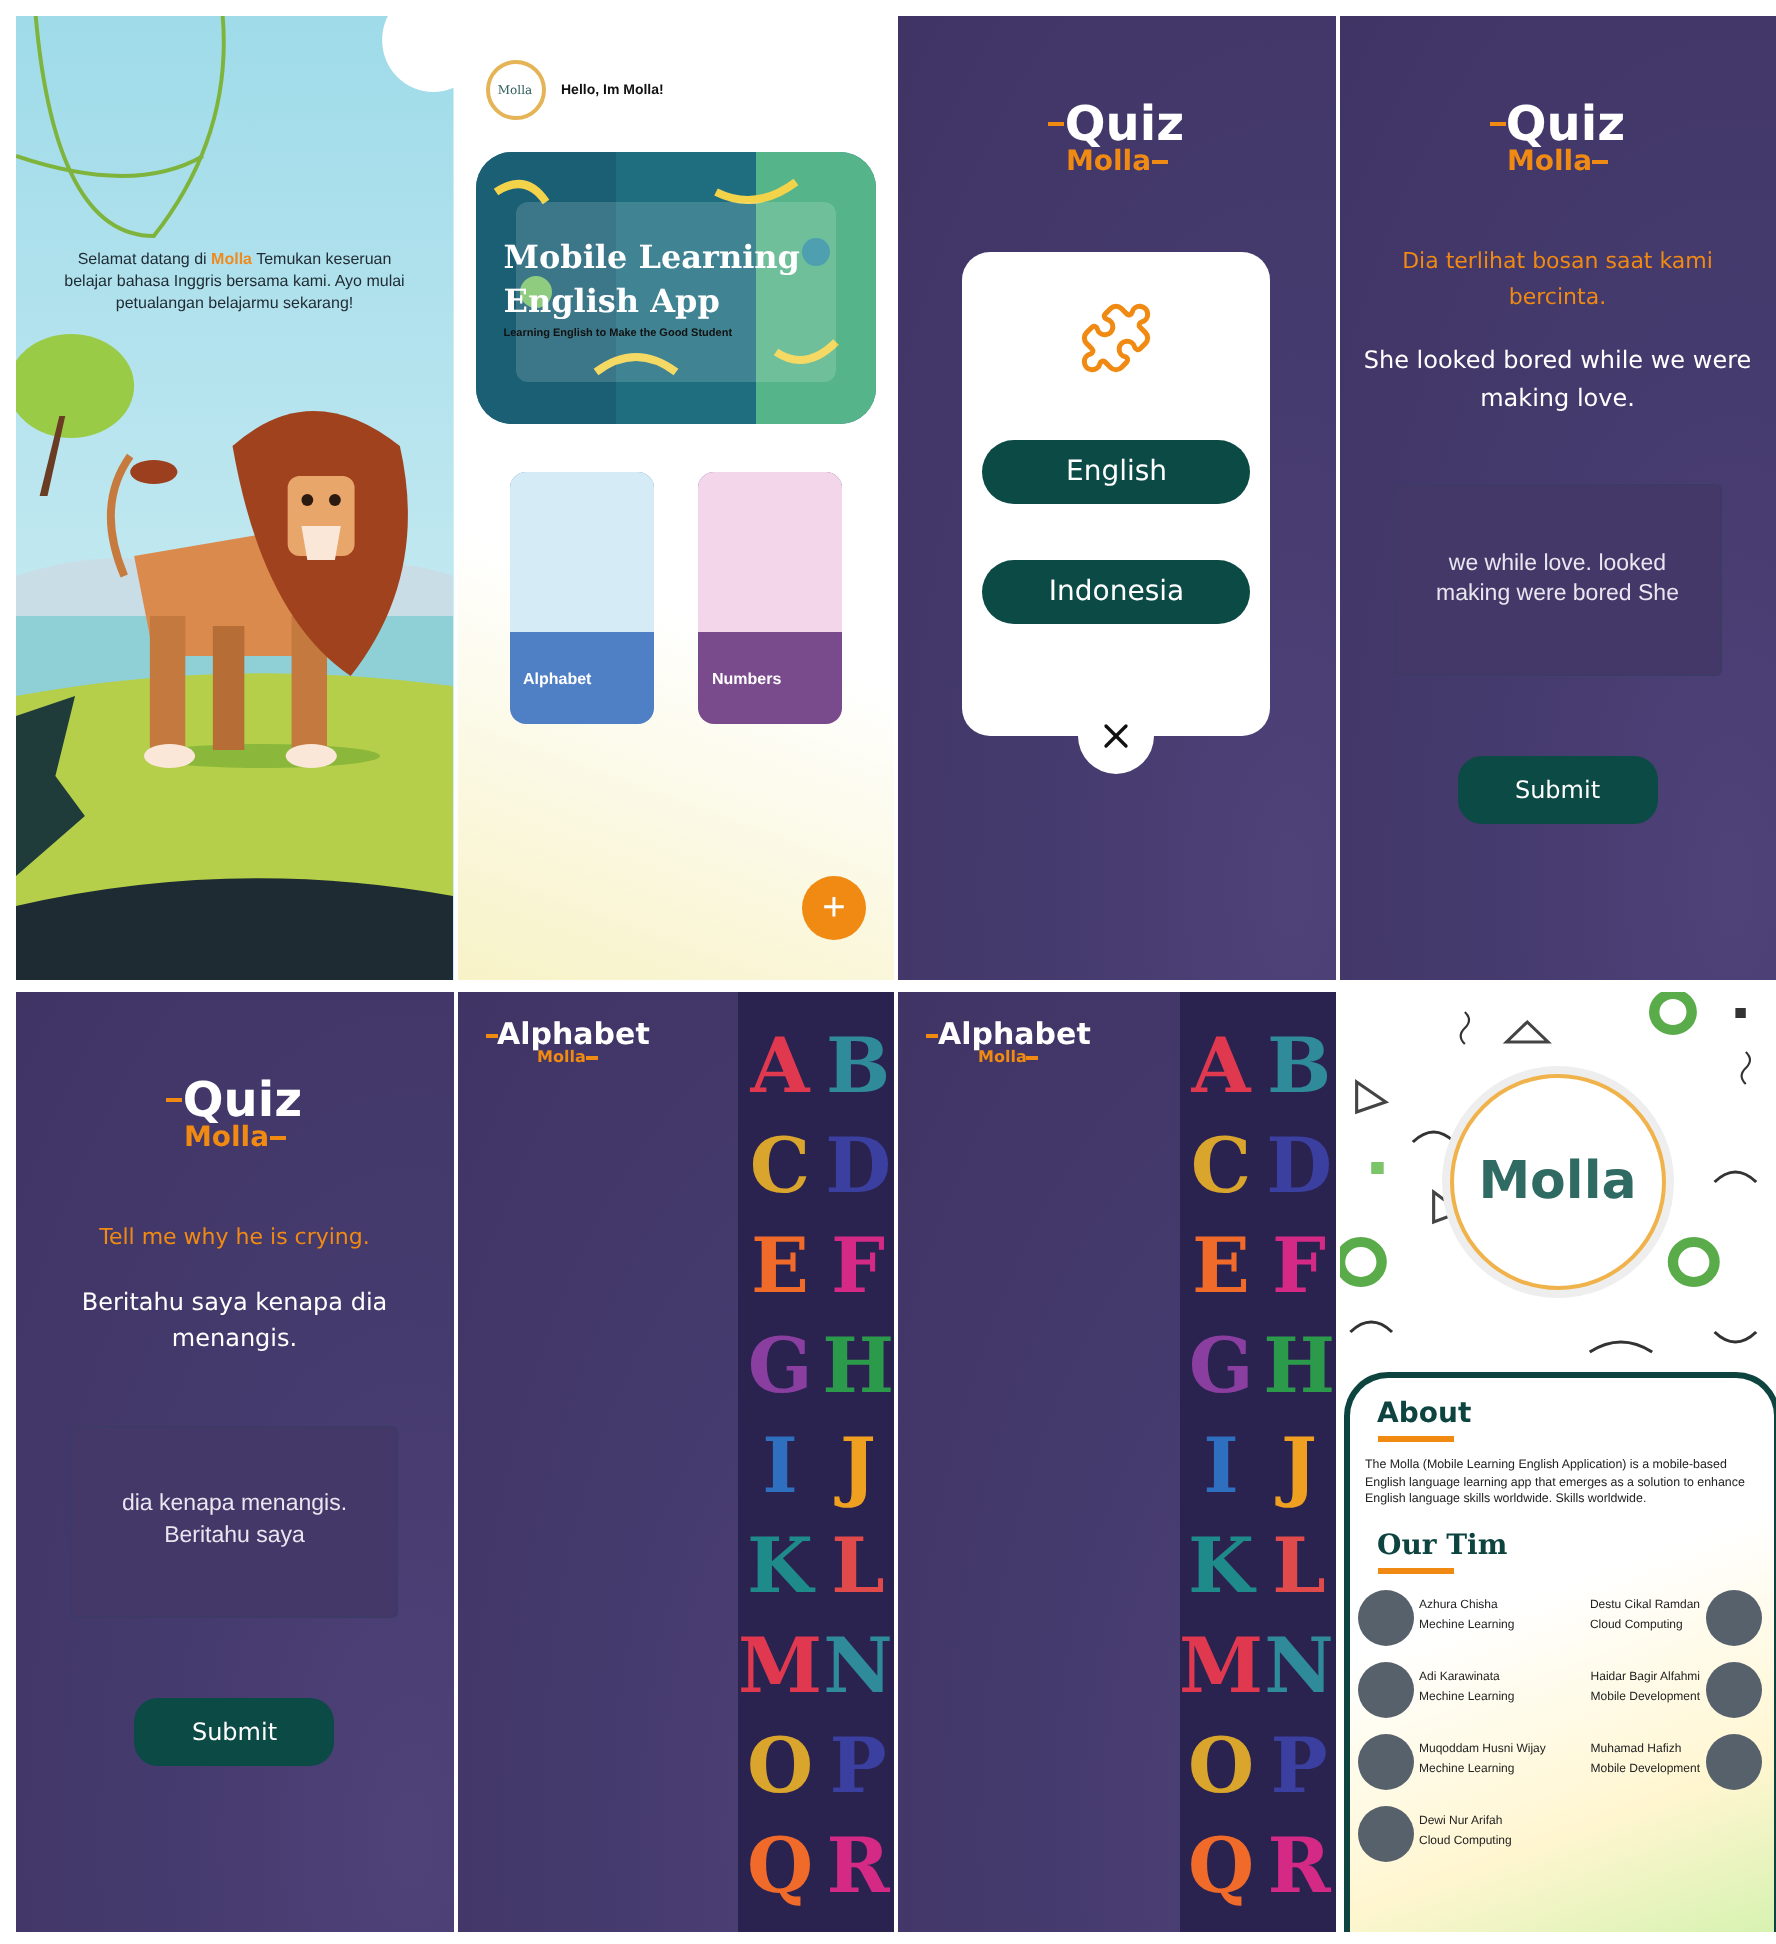 Image resolution: width=1776 pixels, height=1944 pixels. Describe the element at coordinates (234, 282) in the screenshot. I see `welcome-message: Selamat datang di Molla Temukan keseruan belajar bahasa Inggris bersama kami. Ayo mulai petualangan belajarmu sekarang!` at that location.